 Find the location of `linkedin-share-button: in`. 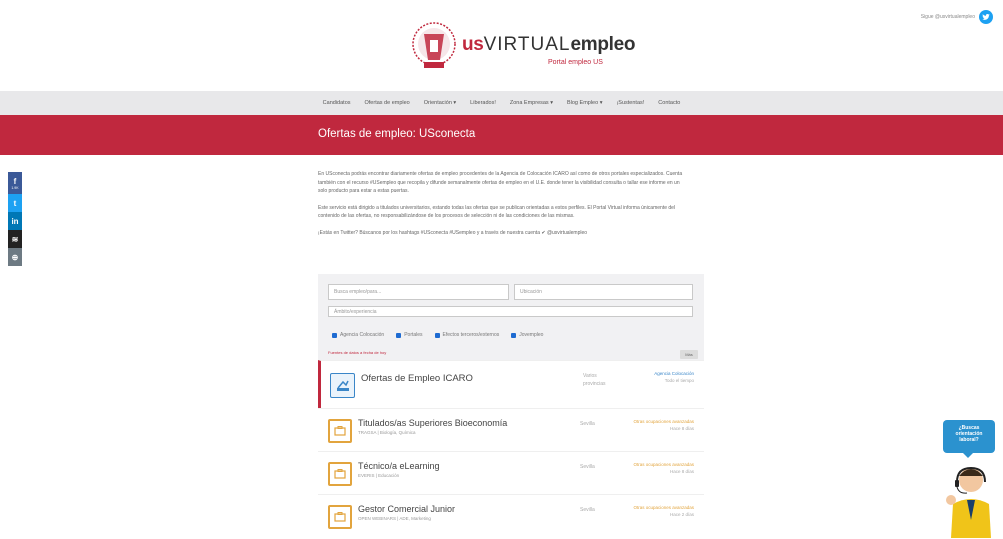

linkedin-share-button: in is located at coordinates (15, 221).